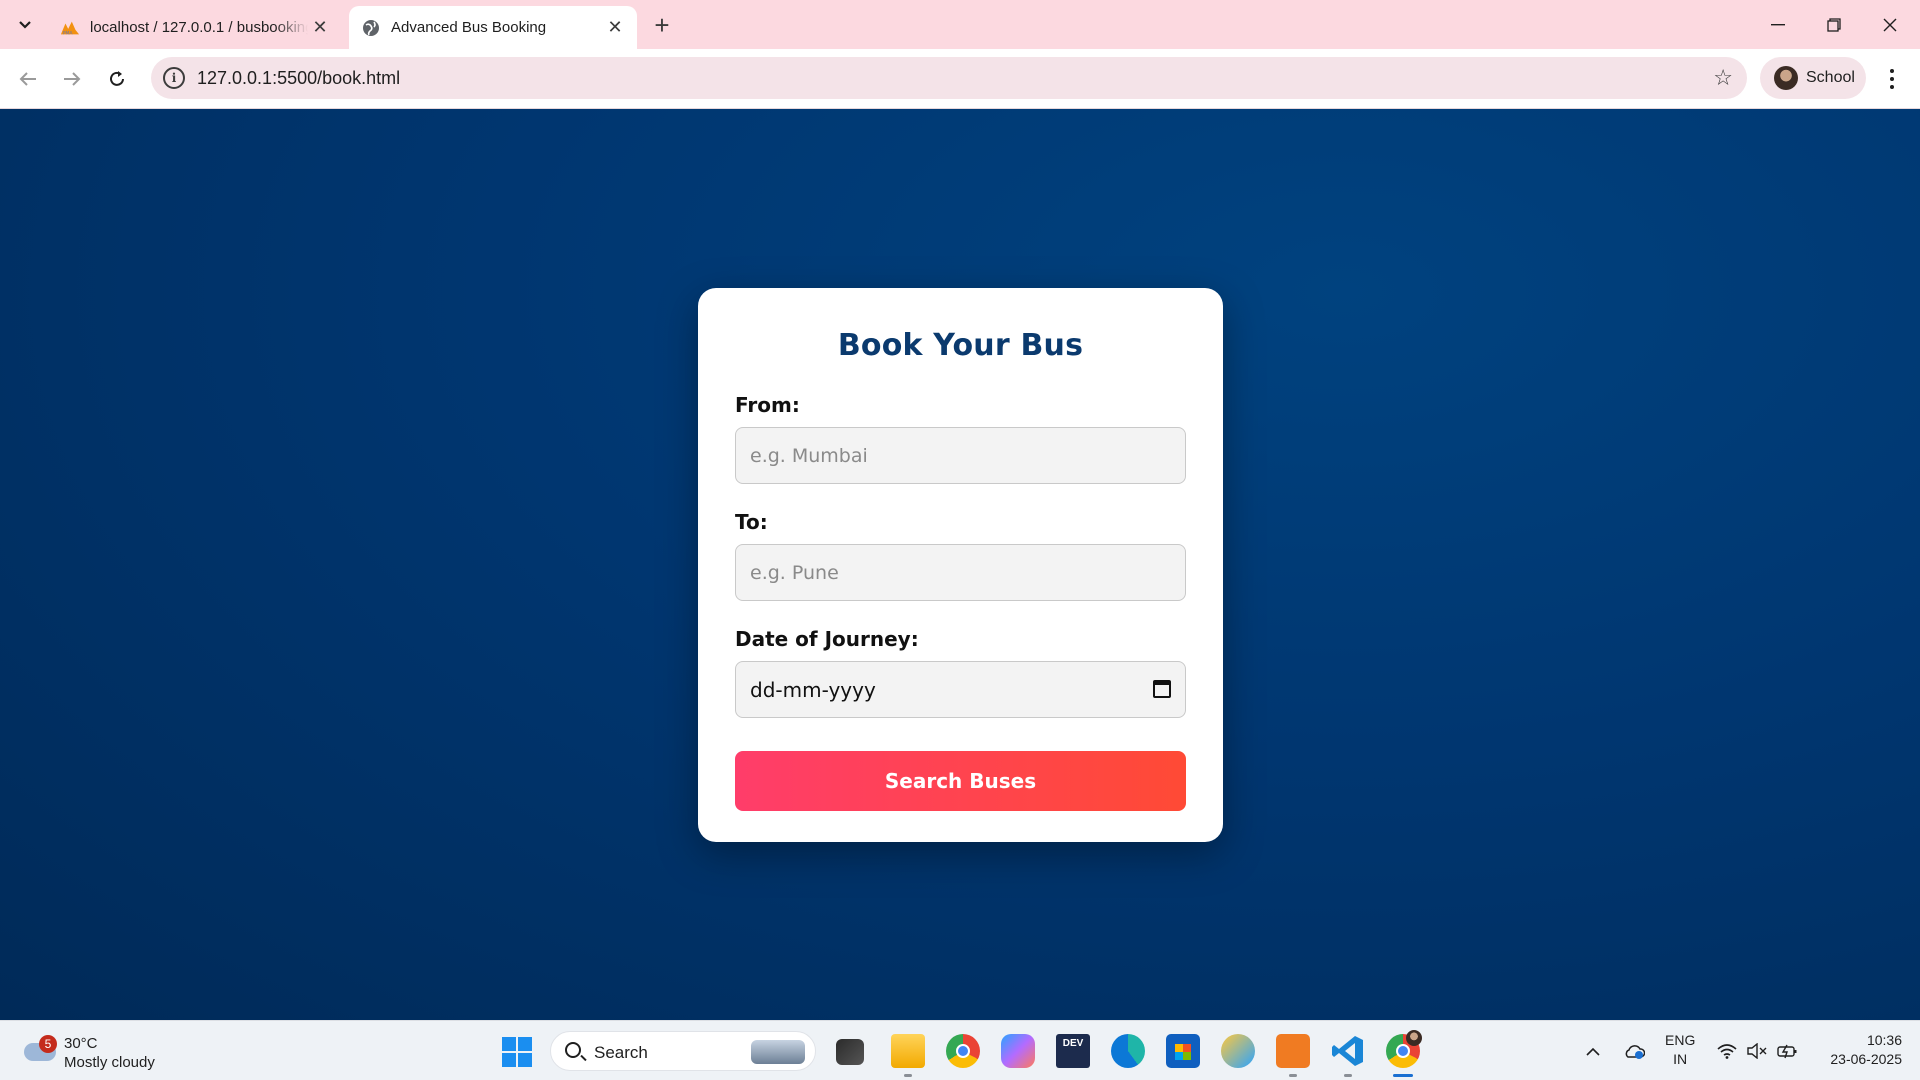 The image size is (1920, 1080). Describe the element at coordinates (109, 1062) in the screenshot. I see `weather-condition: Mostly cloudy` at that location.